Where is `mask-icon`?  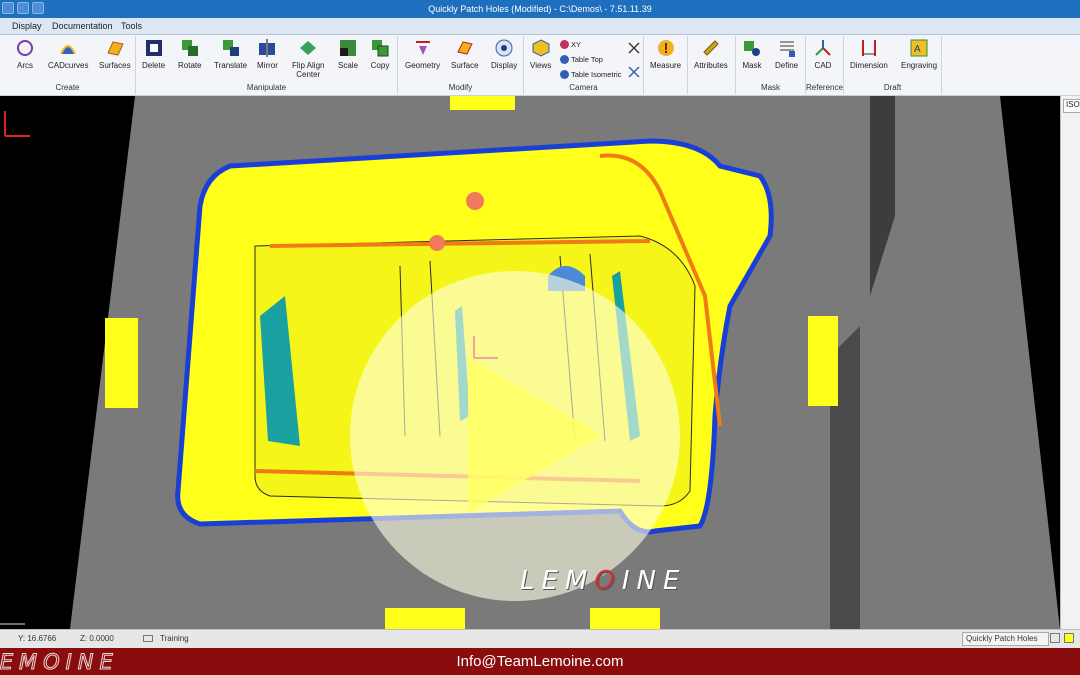
mask-icon is located at coordinates (752, 48).